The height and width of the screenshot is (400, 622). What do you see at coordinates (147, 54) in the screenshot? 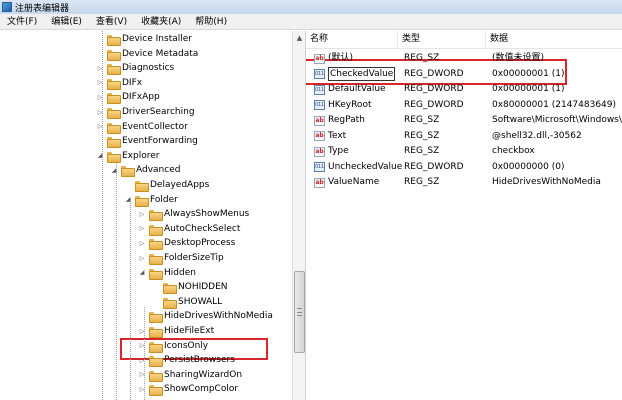
I see `tree-item: Device Metadata` at bounding box center [147, 54].